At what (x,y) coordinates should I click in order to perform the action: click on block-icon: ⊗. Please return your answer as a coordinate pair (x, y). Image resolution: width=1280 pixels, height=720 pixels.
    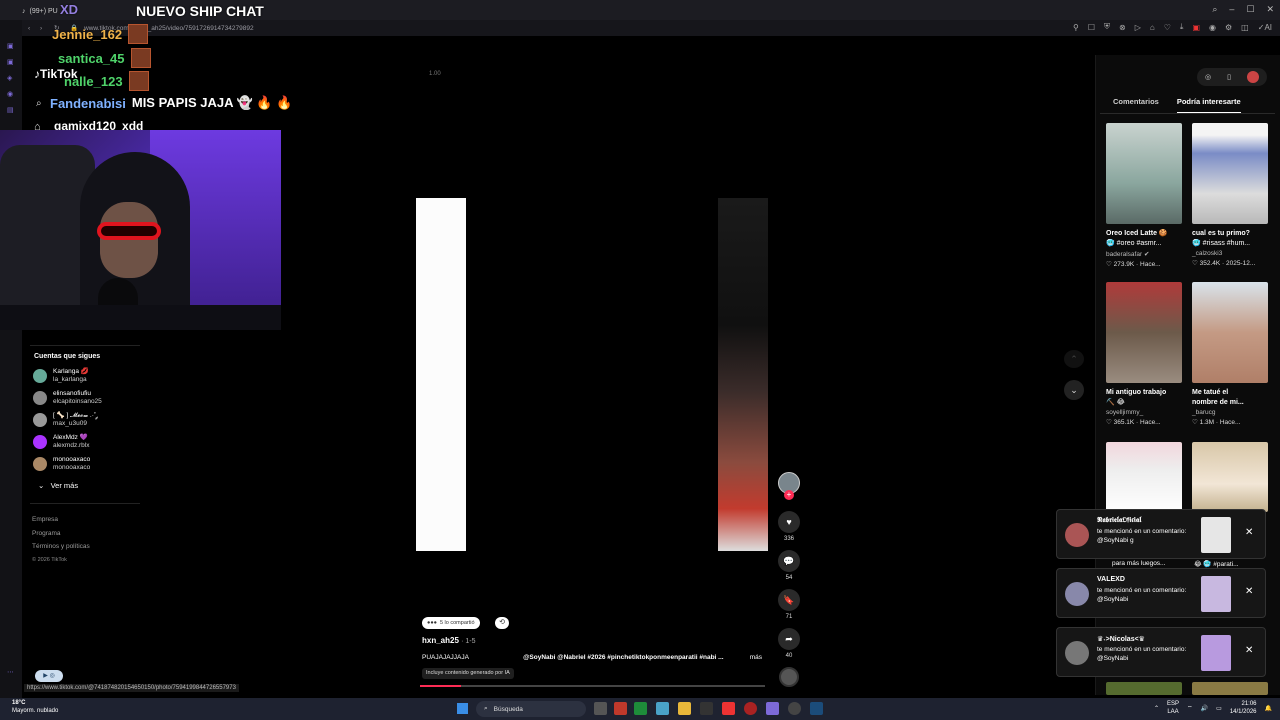
    Looking at the image, I should click on (1122, 27).